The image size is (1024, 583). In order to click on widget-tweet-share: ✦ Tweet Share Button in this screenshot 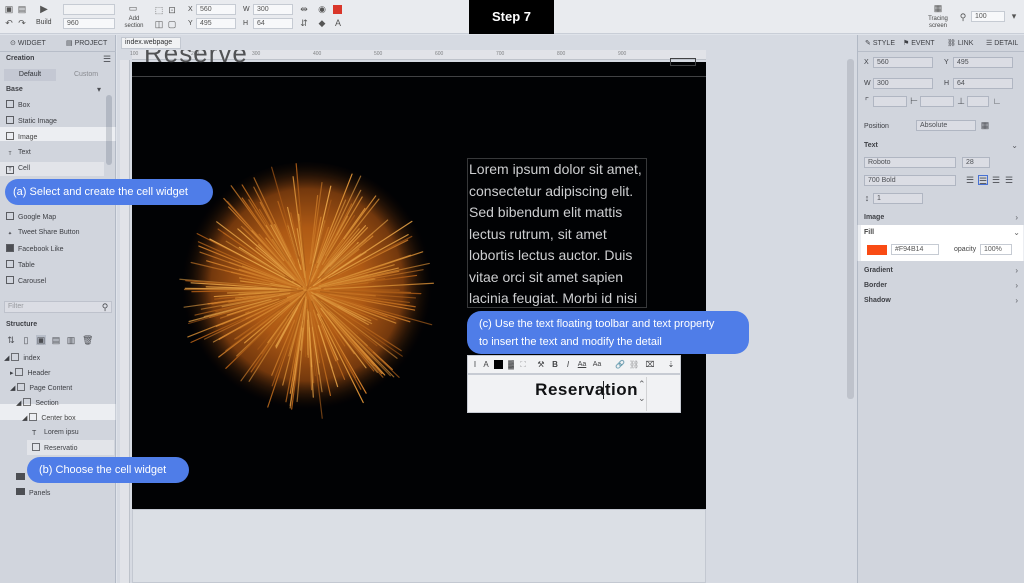, I will do `click(43, 233)`.